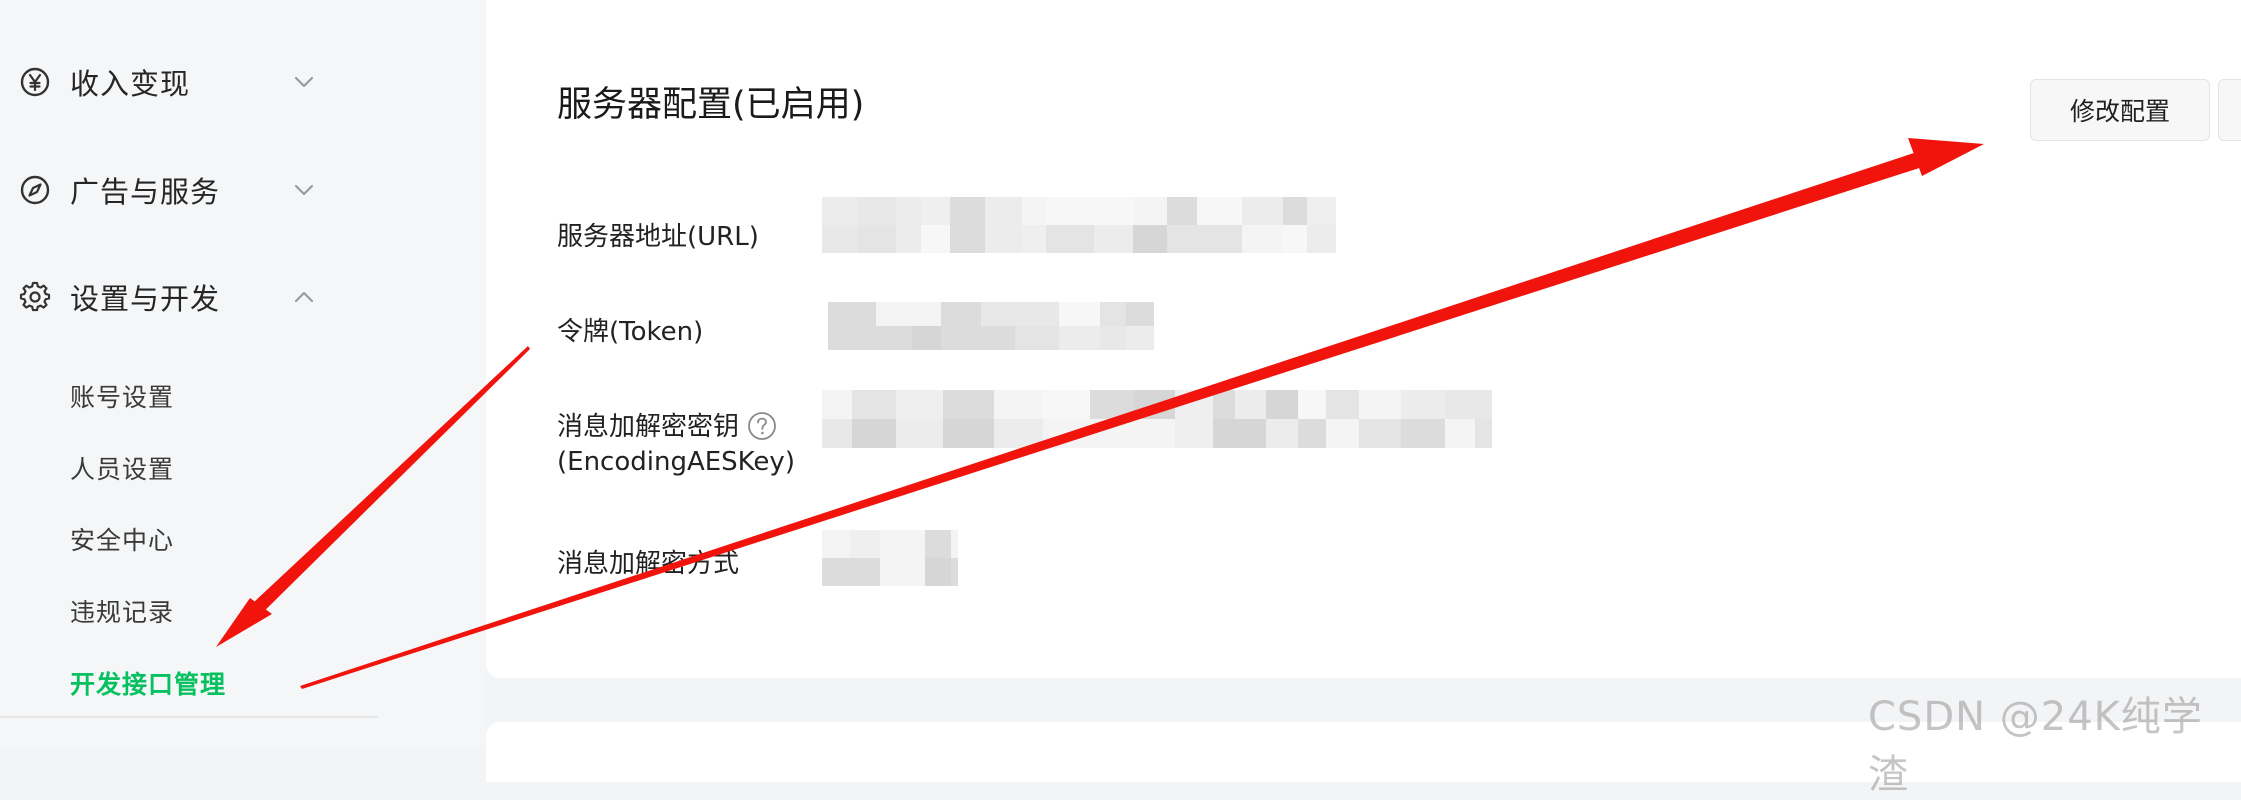 This screenshot has width=2241, height=800. I want to click on sidebar-item-staff-settings: 人员设置, so click(122, 468).